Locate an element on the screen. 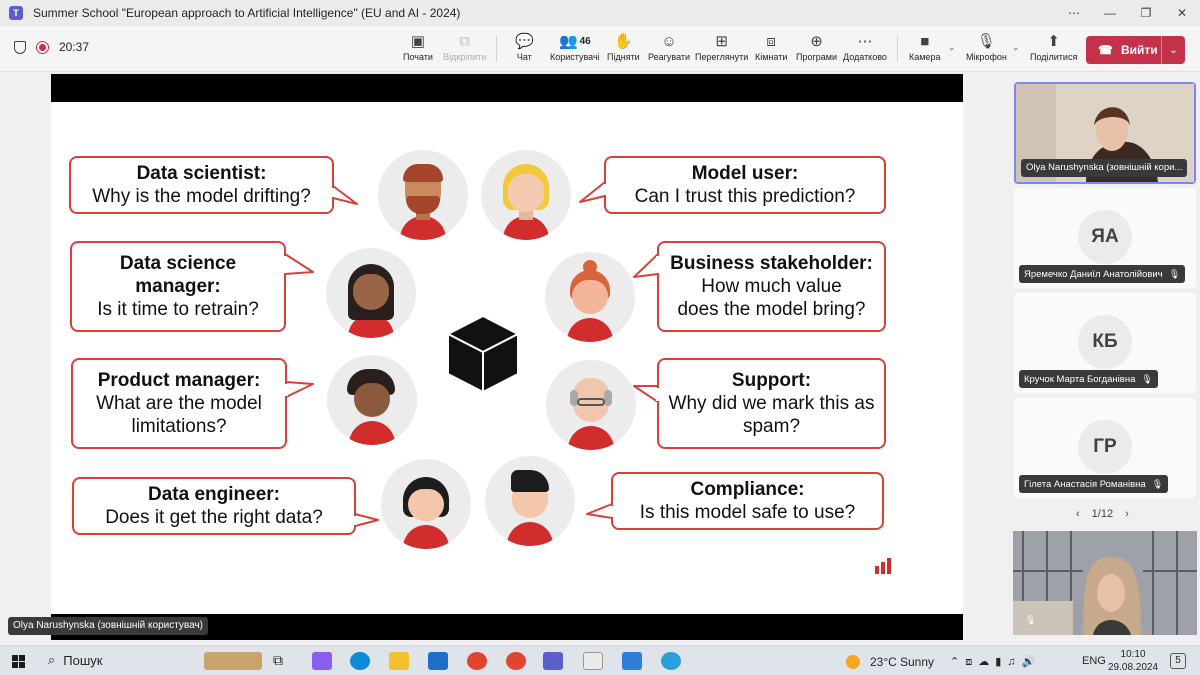 The width and height of the screenshot is (1200, 675). avatar-data-science-manager is located at coordinates (371, 293).